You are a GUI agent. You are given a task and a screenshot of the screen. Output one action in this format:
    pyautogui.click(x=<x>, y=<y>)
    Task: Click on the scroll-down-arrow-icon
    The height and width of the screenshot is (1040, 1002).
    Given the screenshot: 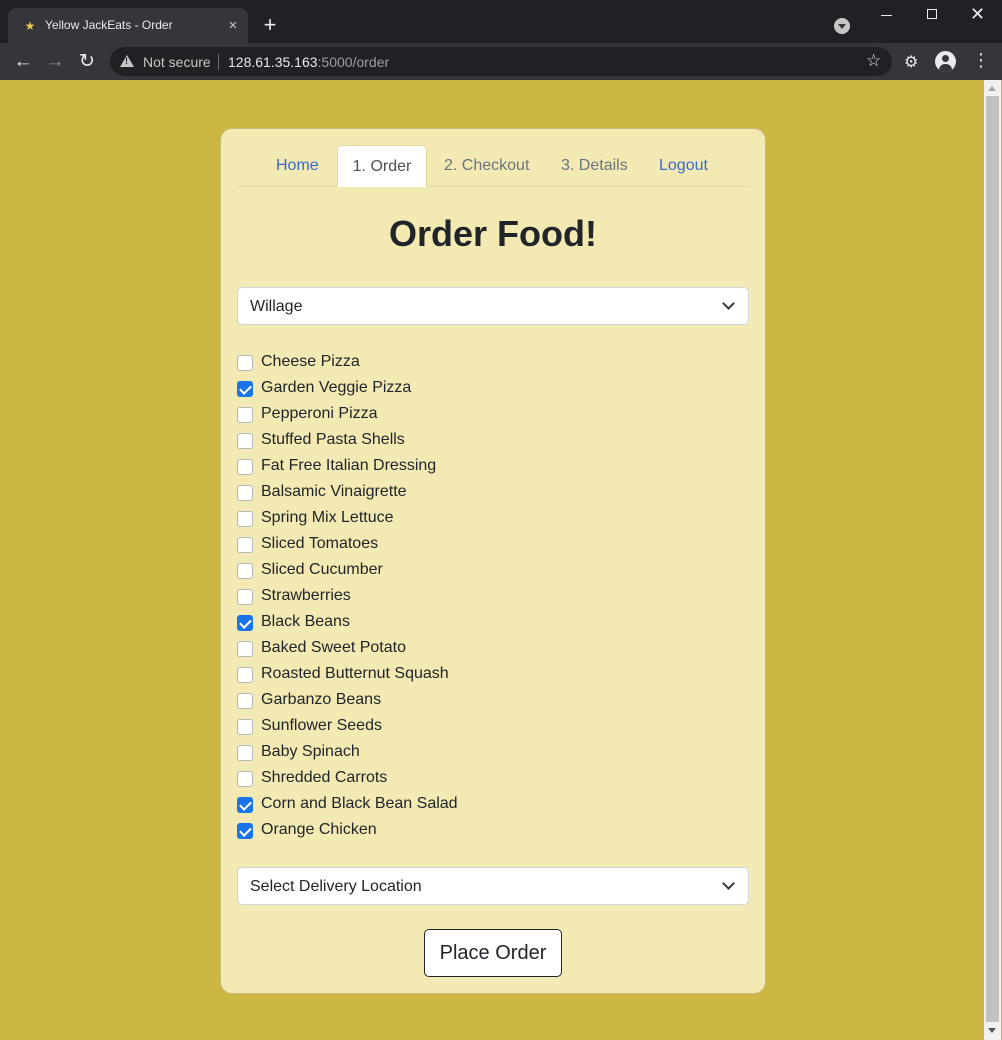 What is the action you would take?
    pyautogui.click(x=992, y=1030)
    